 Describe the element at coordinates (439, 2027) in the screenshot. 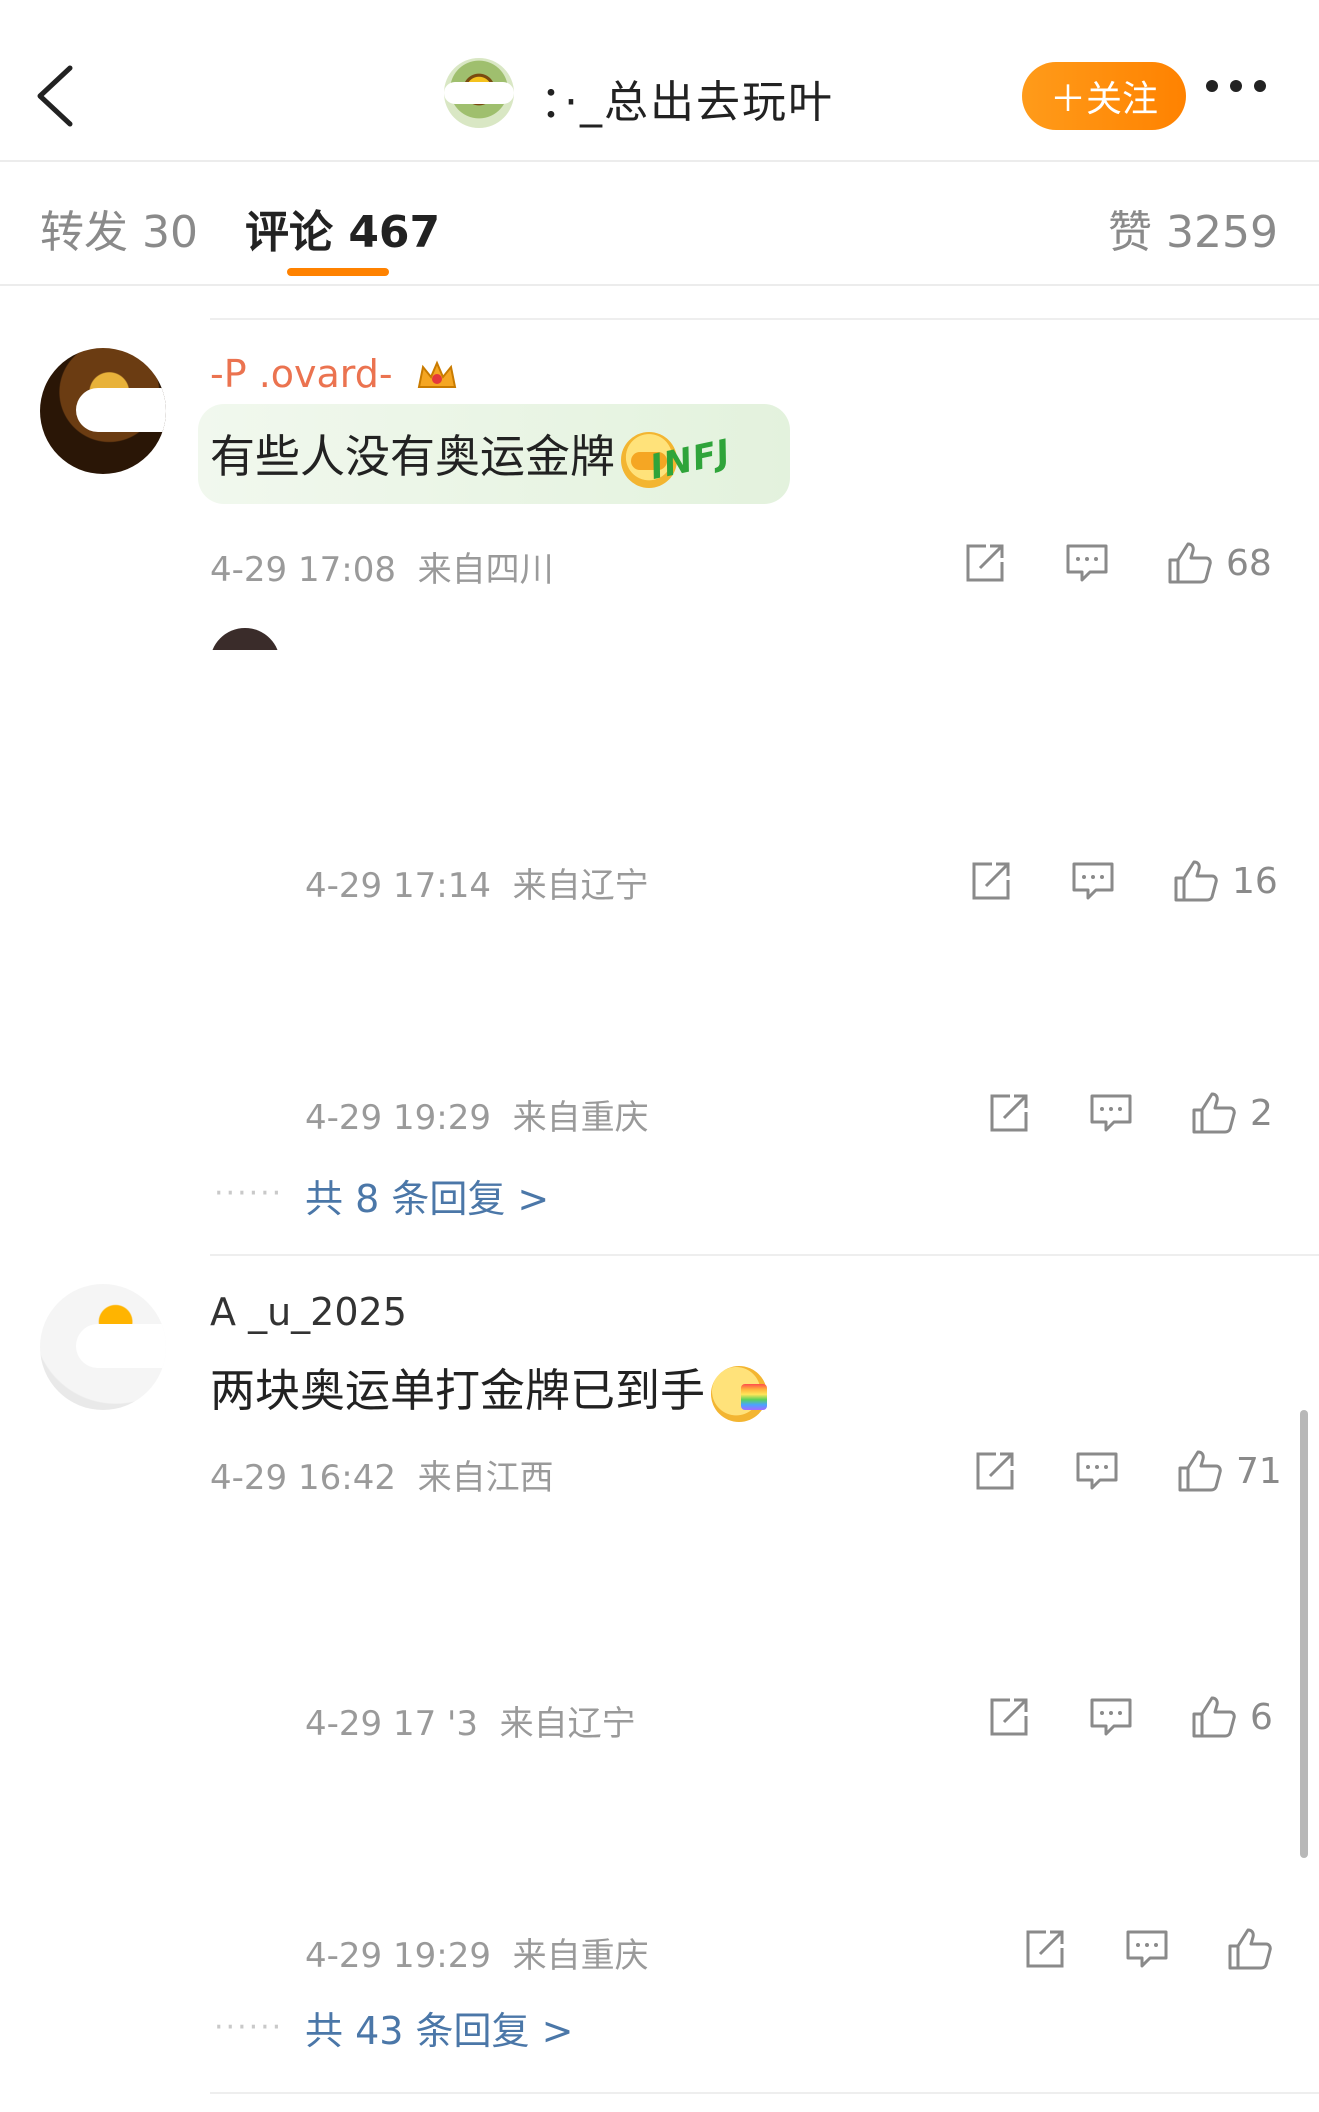

I see `more-replies-link: 共 43 条回复 >` at that location.